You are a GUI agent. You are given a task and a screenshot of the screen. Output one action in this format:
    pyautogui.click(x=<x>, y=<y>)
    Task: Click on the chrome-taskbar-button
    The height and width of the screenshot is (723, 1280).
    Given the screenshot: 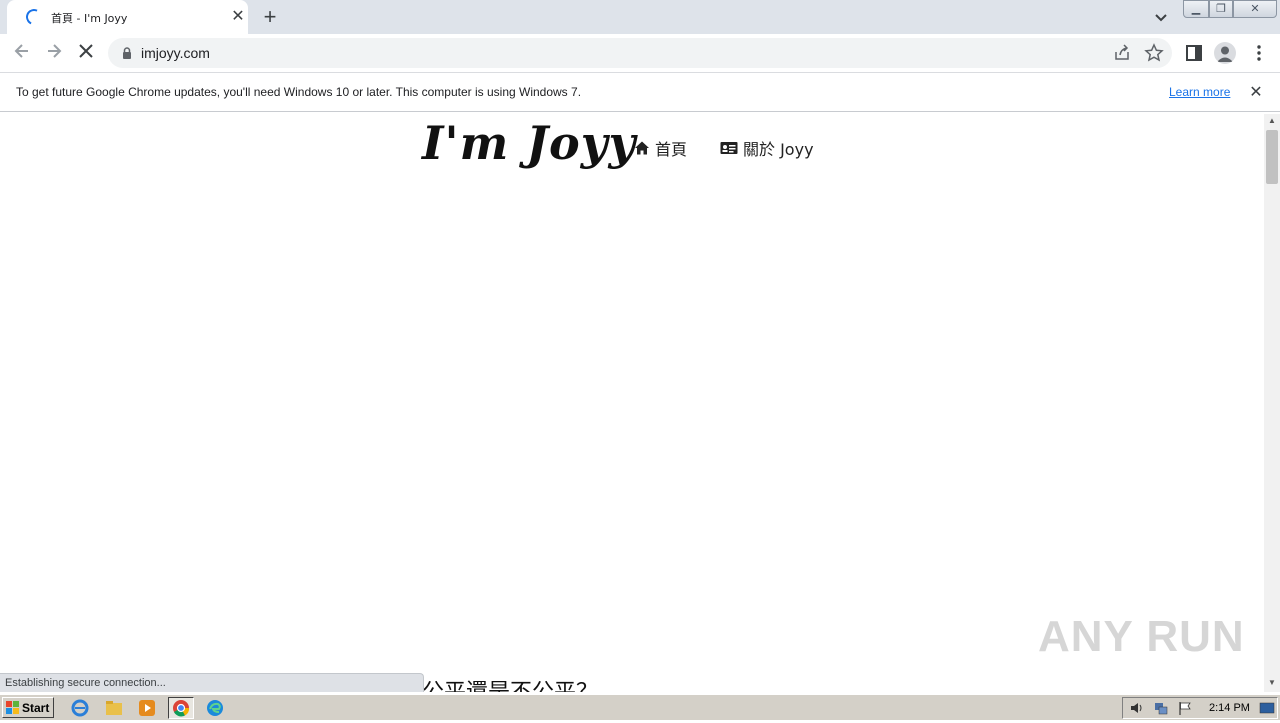 What is the action you would take?
    pyautogui.click(x=181, y=708)
    